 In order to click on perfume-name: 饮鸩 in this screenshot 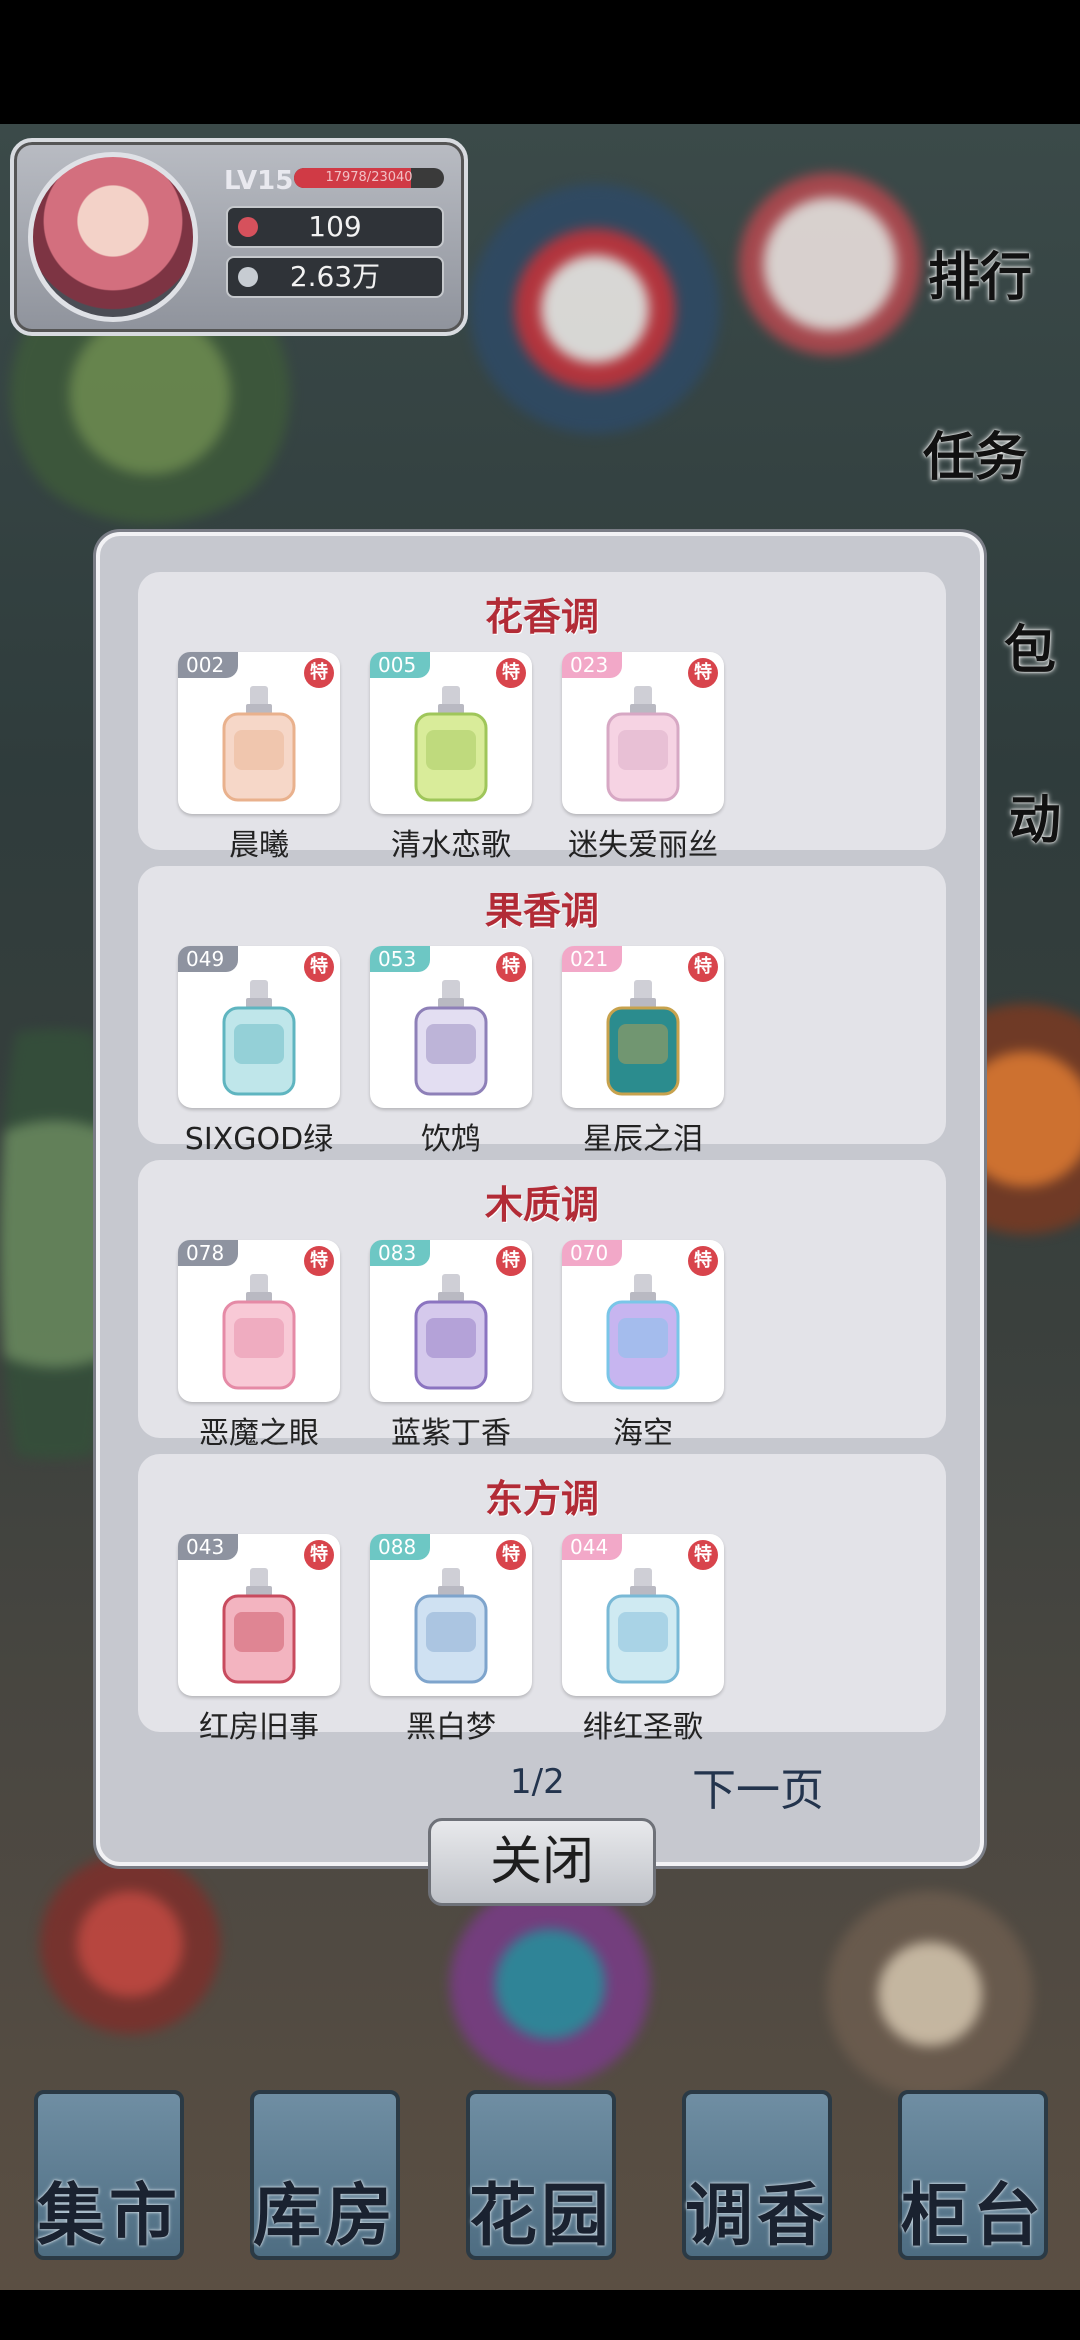, I will do `click(451, 1139)`.